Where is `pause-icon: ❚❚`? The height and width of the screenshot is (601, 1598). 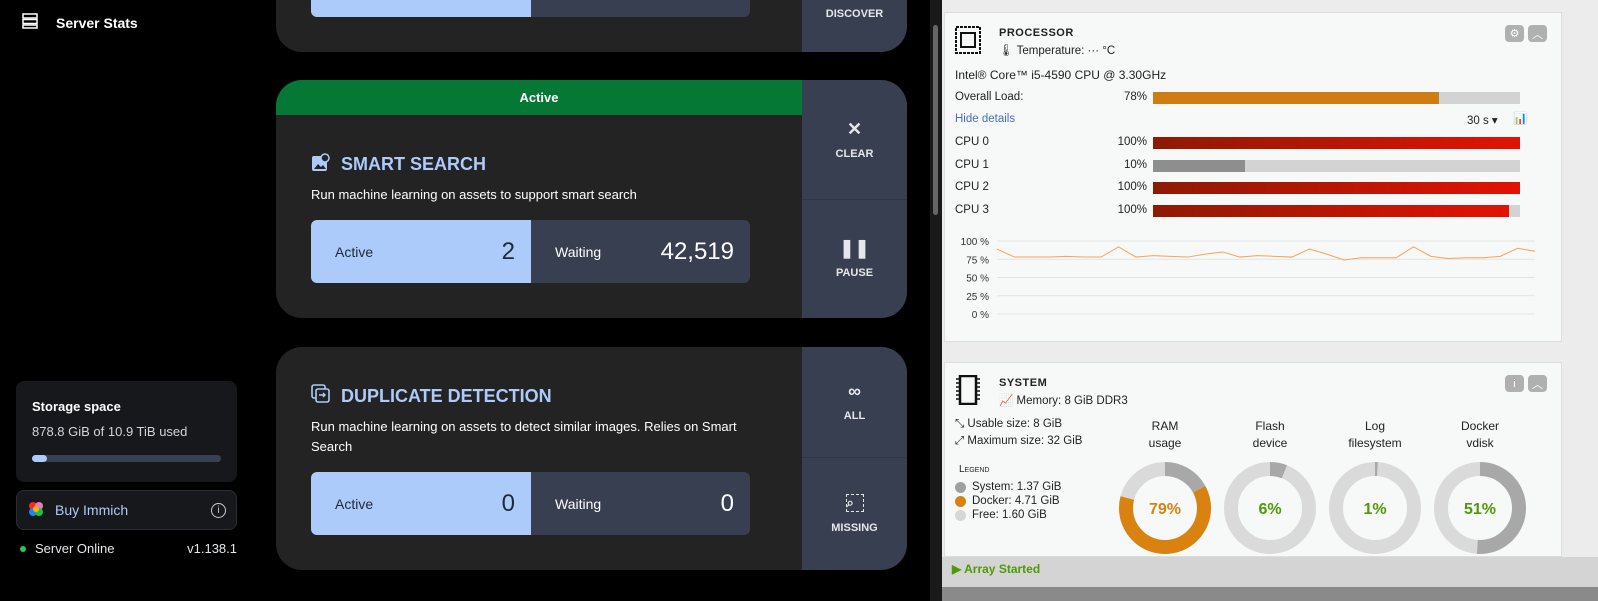 pause-icon: ❚❚ is located at coordinates (854, 248).